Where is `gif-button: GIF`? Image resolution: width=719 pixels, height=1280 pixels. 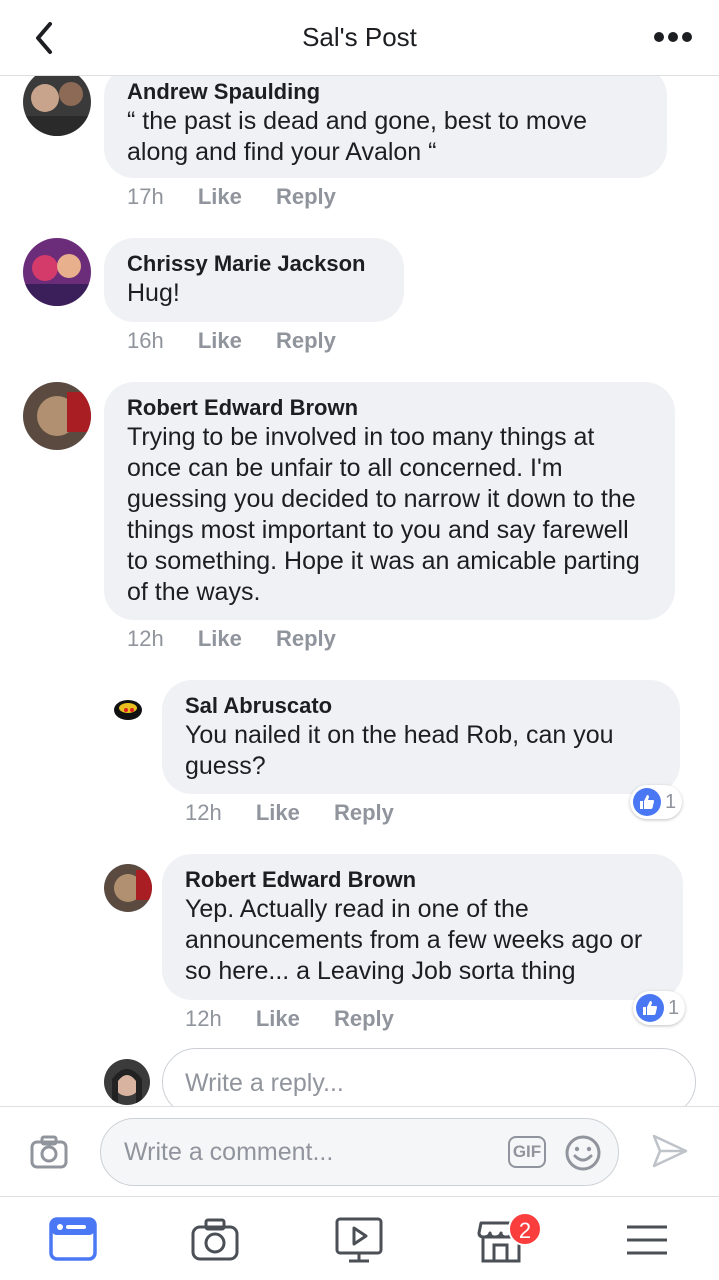 gif-button: GIF is located at coordinates (527, 1152).